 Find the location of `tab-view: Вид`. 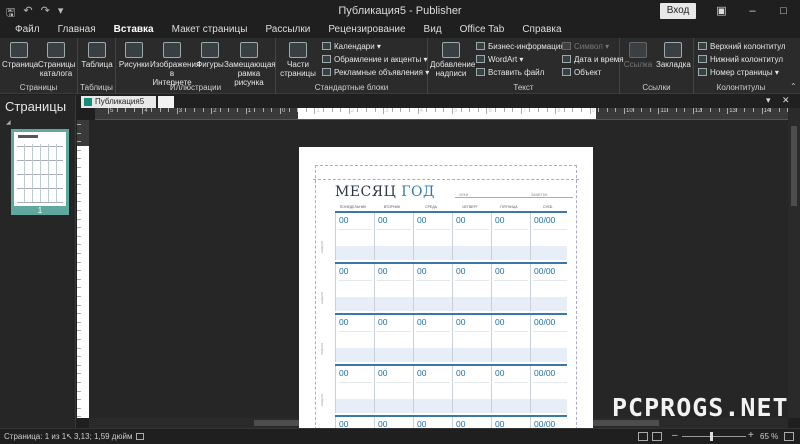

tab-view: Вид is located at coordinates (433, 30).